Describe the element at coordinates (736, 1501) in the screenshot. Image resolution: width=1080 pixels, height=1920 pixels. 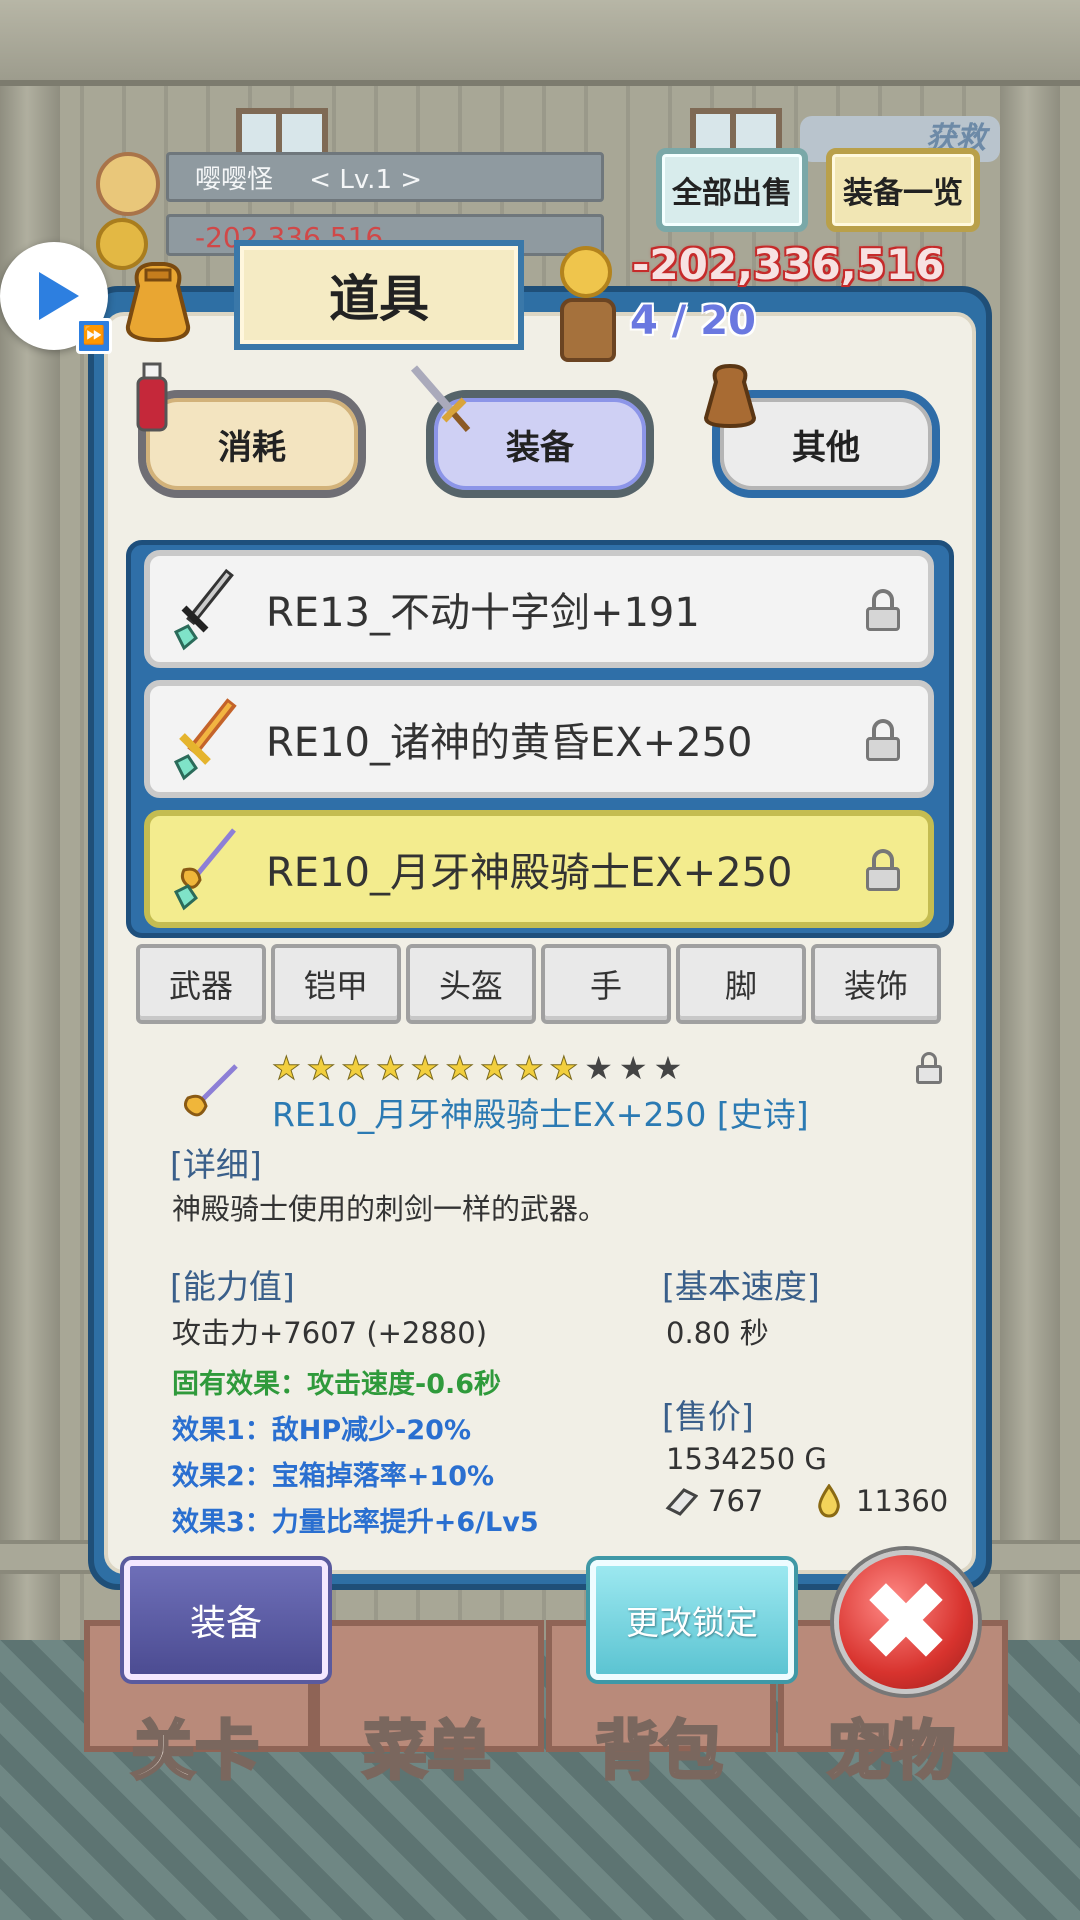
I see `ingot-value: 767` at that location.